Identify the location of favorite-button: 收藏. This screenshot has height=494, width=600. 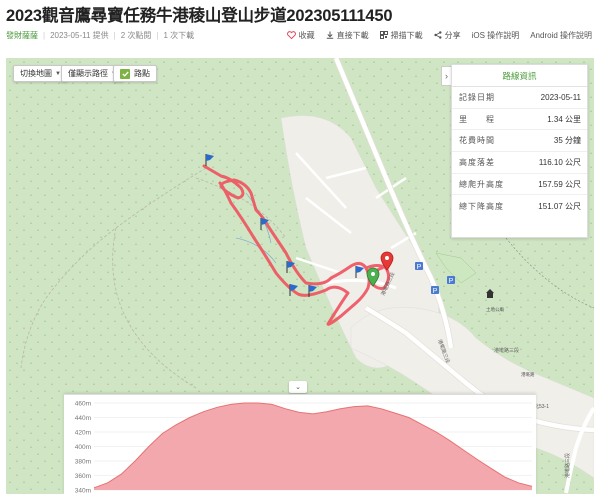
(300, 35).